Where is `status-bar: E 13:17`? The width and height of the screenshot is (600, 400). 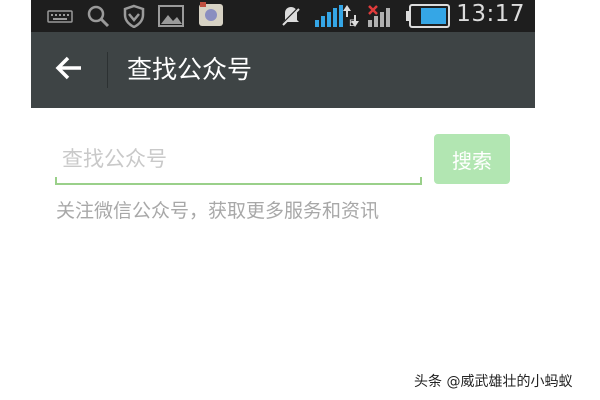
status-bar: E 13:17 is located at coordinates (283, 16).